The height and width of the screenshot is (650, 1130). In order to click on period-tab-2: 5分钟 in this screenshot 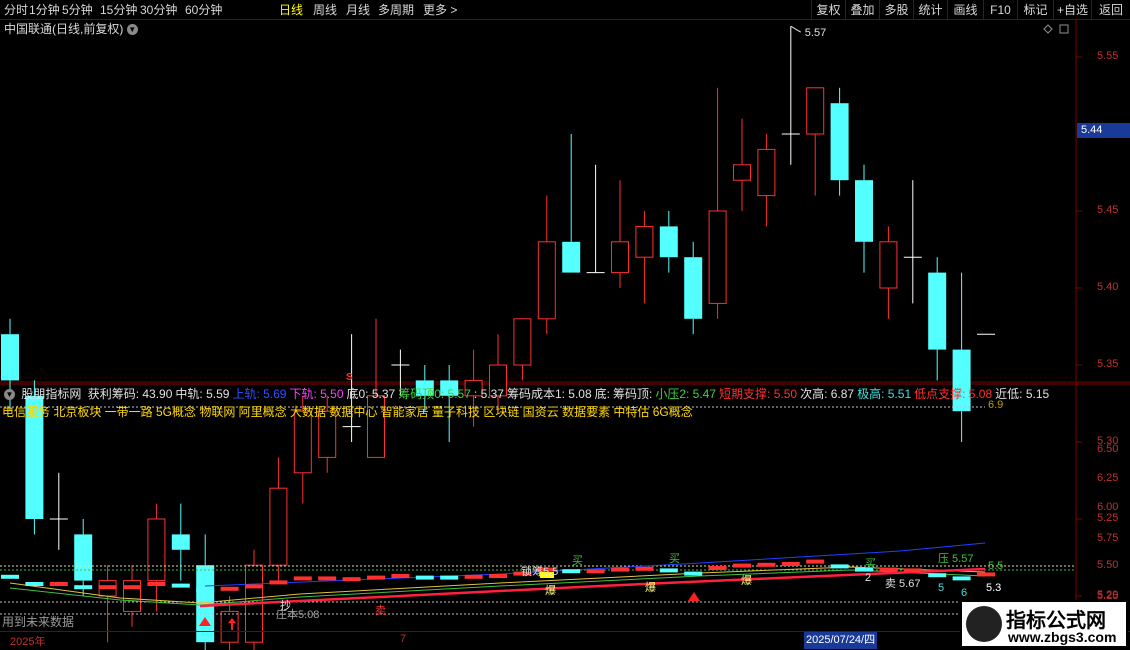, I will do `click(77, 10)`.